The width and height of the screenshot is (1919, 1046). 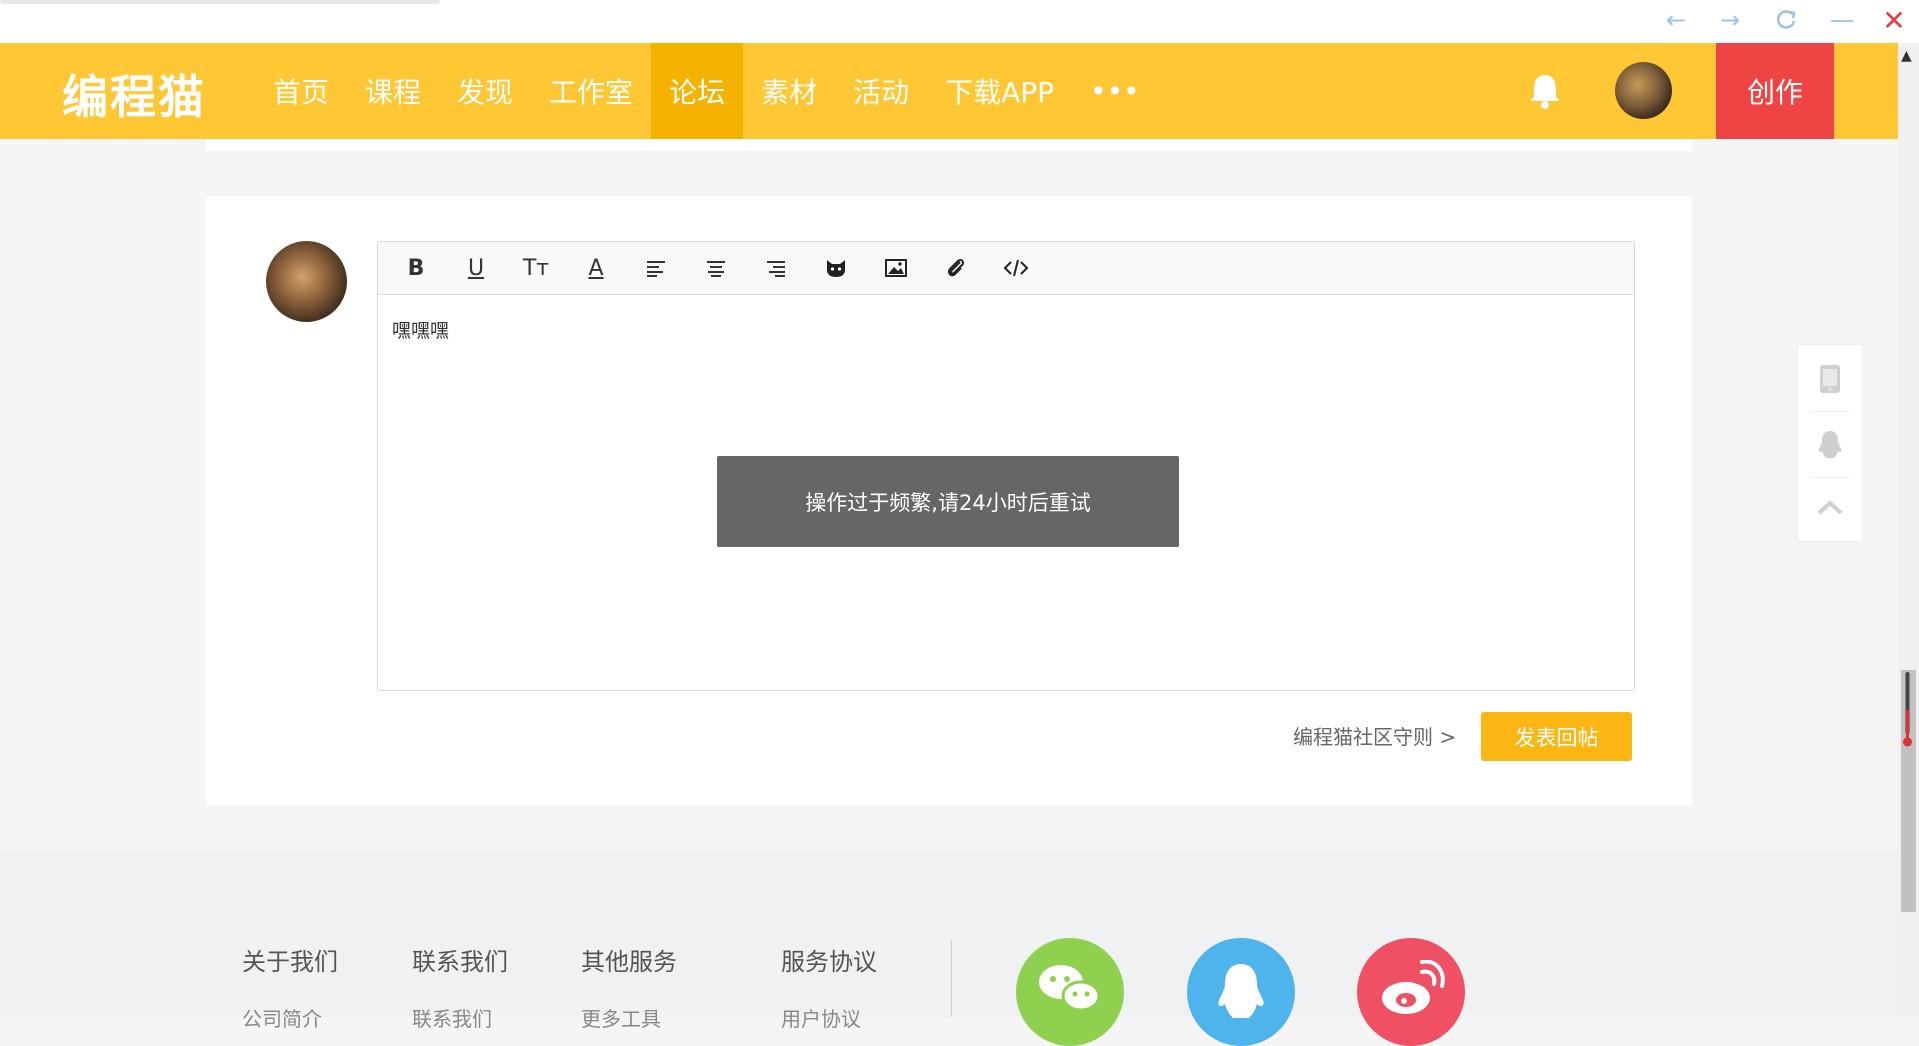 I want to click on thermometer-icon, so click(x=1907, y=710).